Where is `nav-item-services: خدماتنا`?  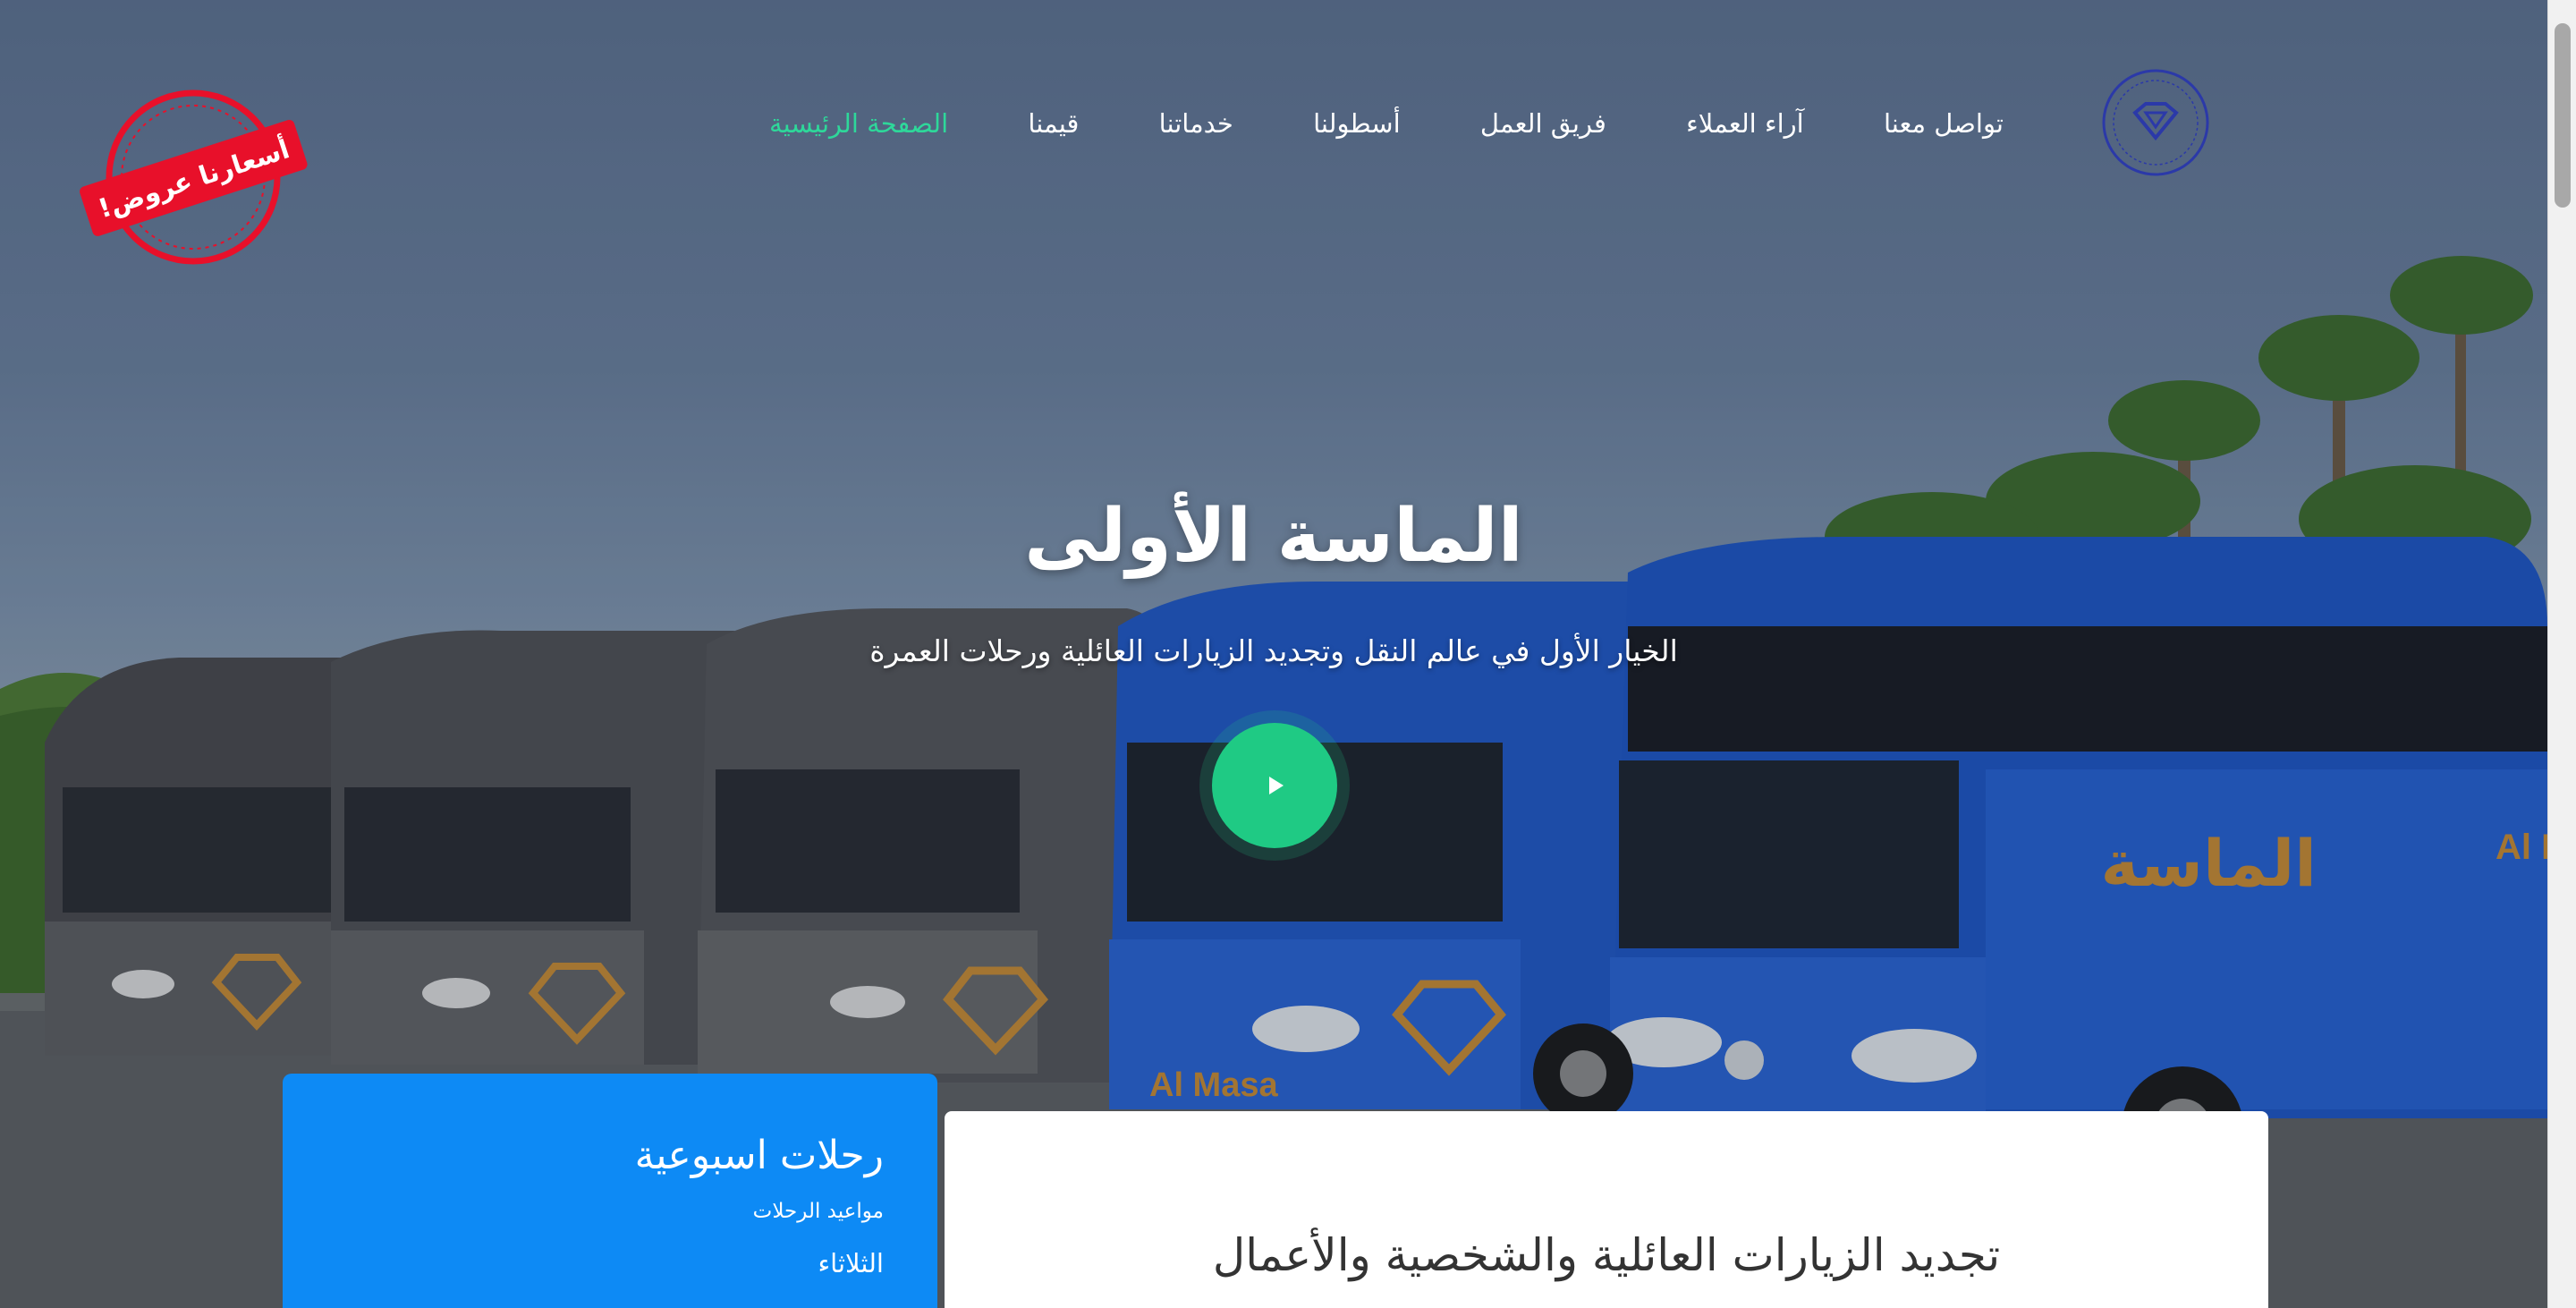
nav-item-services: خدماتنا is located at coordinates (1196, 124).